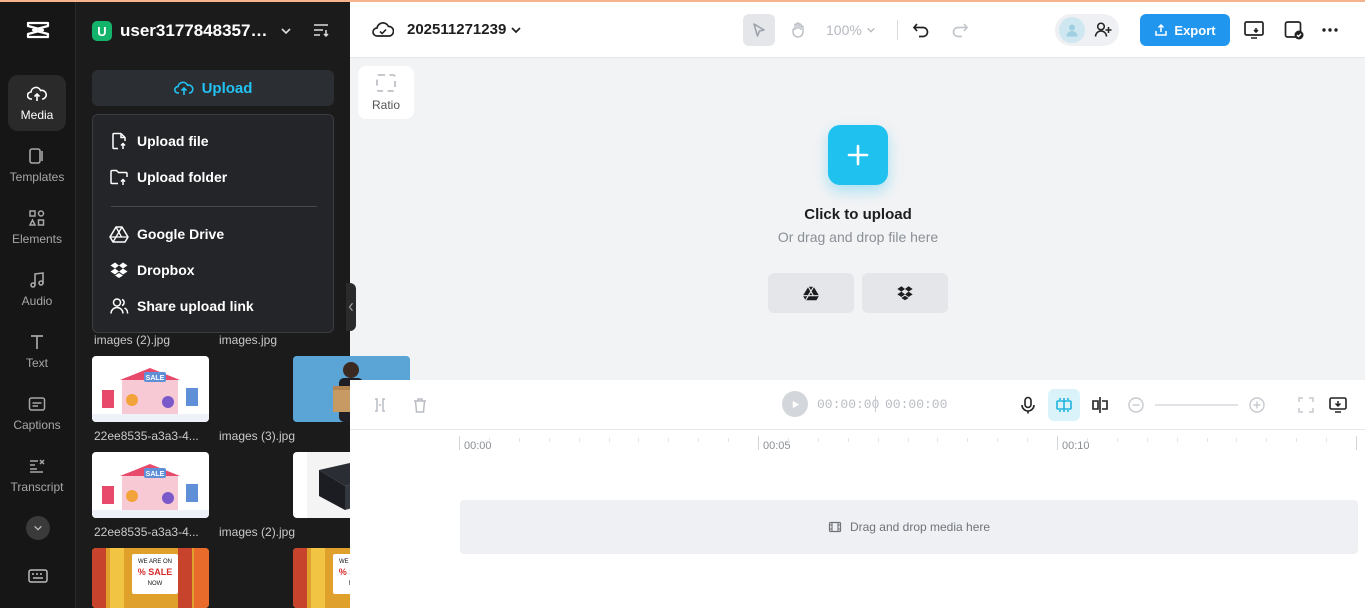 The height and width of the screenshot is (608, 1365). I want to click on collapse-panel-handle, so click(351, 307).